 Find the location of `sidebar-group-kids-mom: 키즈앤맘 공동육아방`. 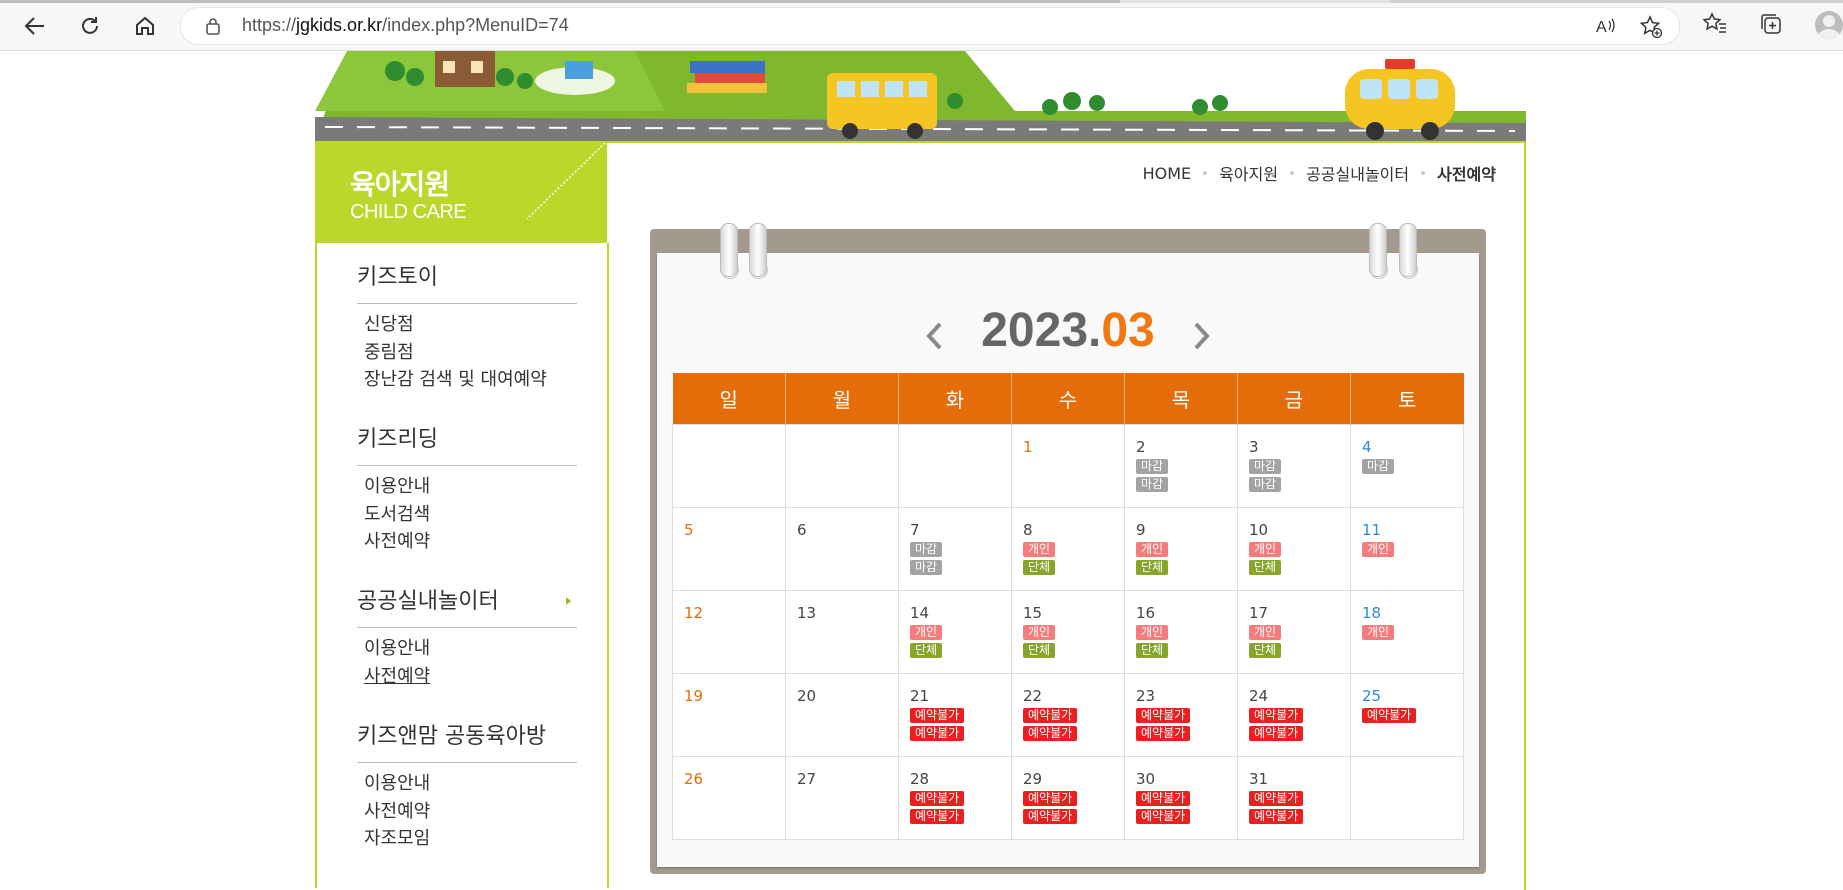

sidebar-group-kids-mom: 키즈앤맘 공동육아방 is located at coordinates (467, 740).